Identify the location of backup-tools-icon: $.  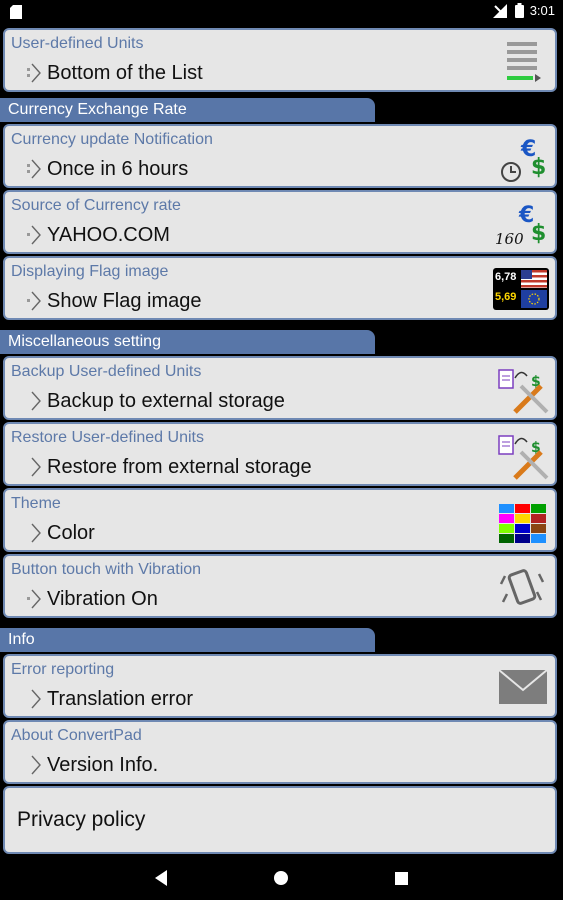
(523, 391).